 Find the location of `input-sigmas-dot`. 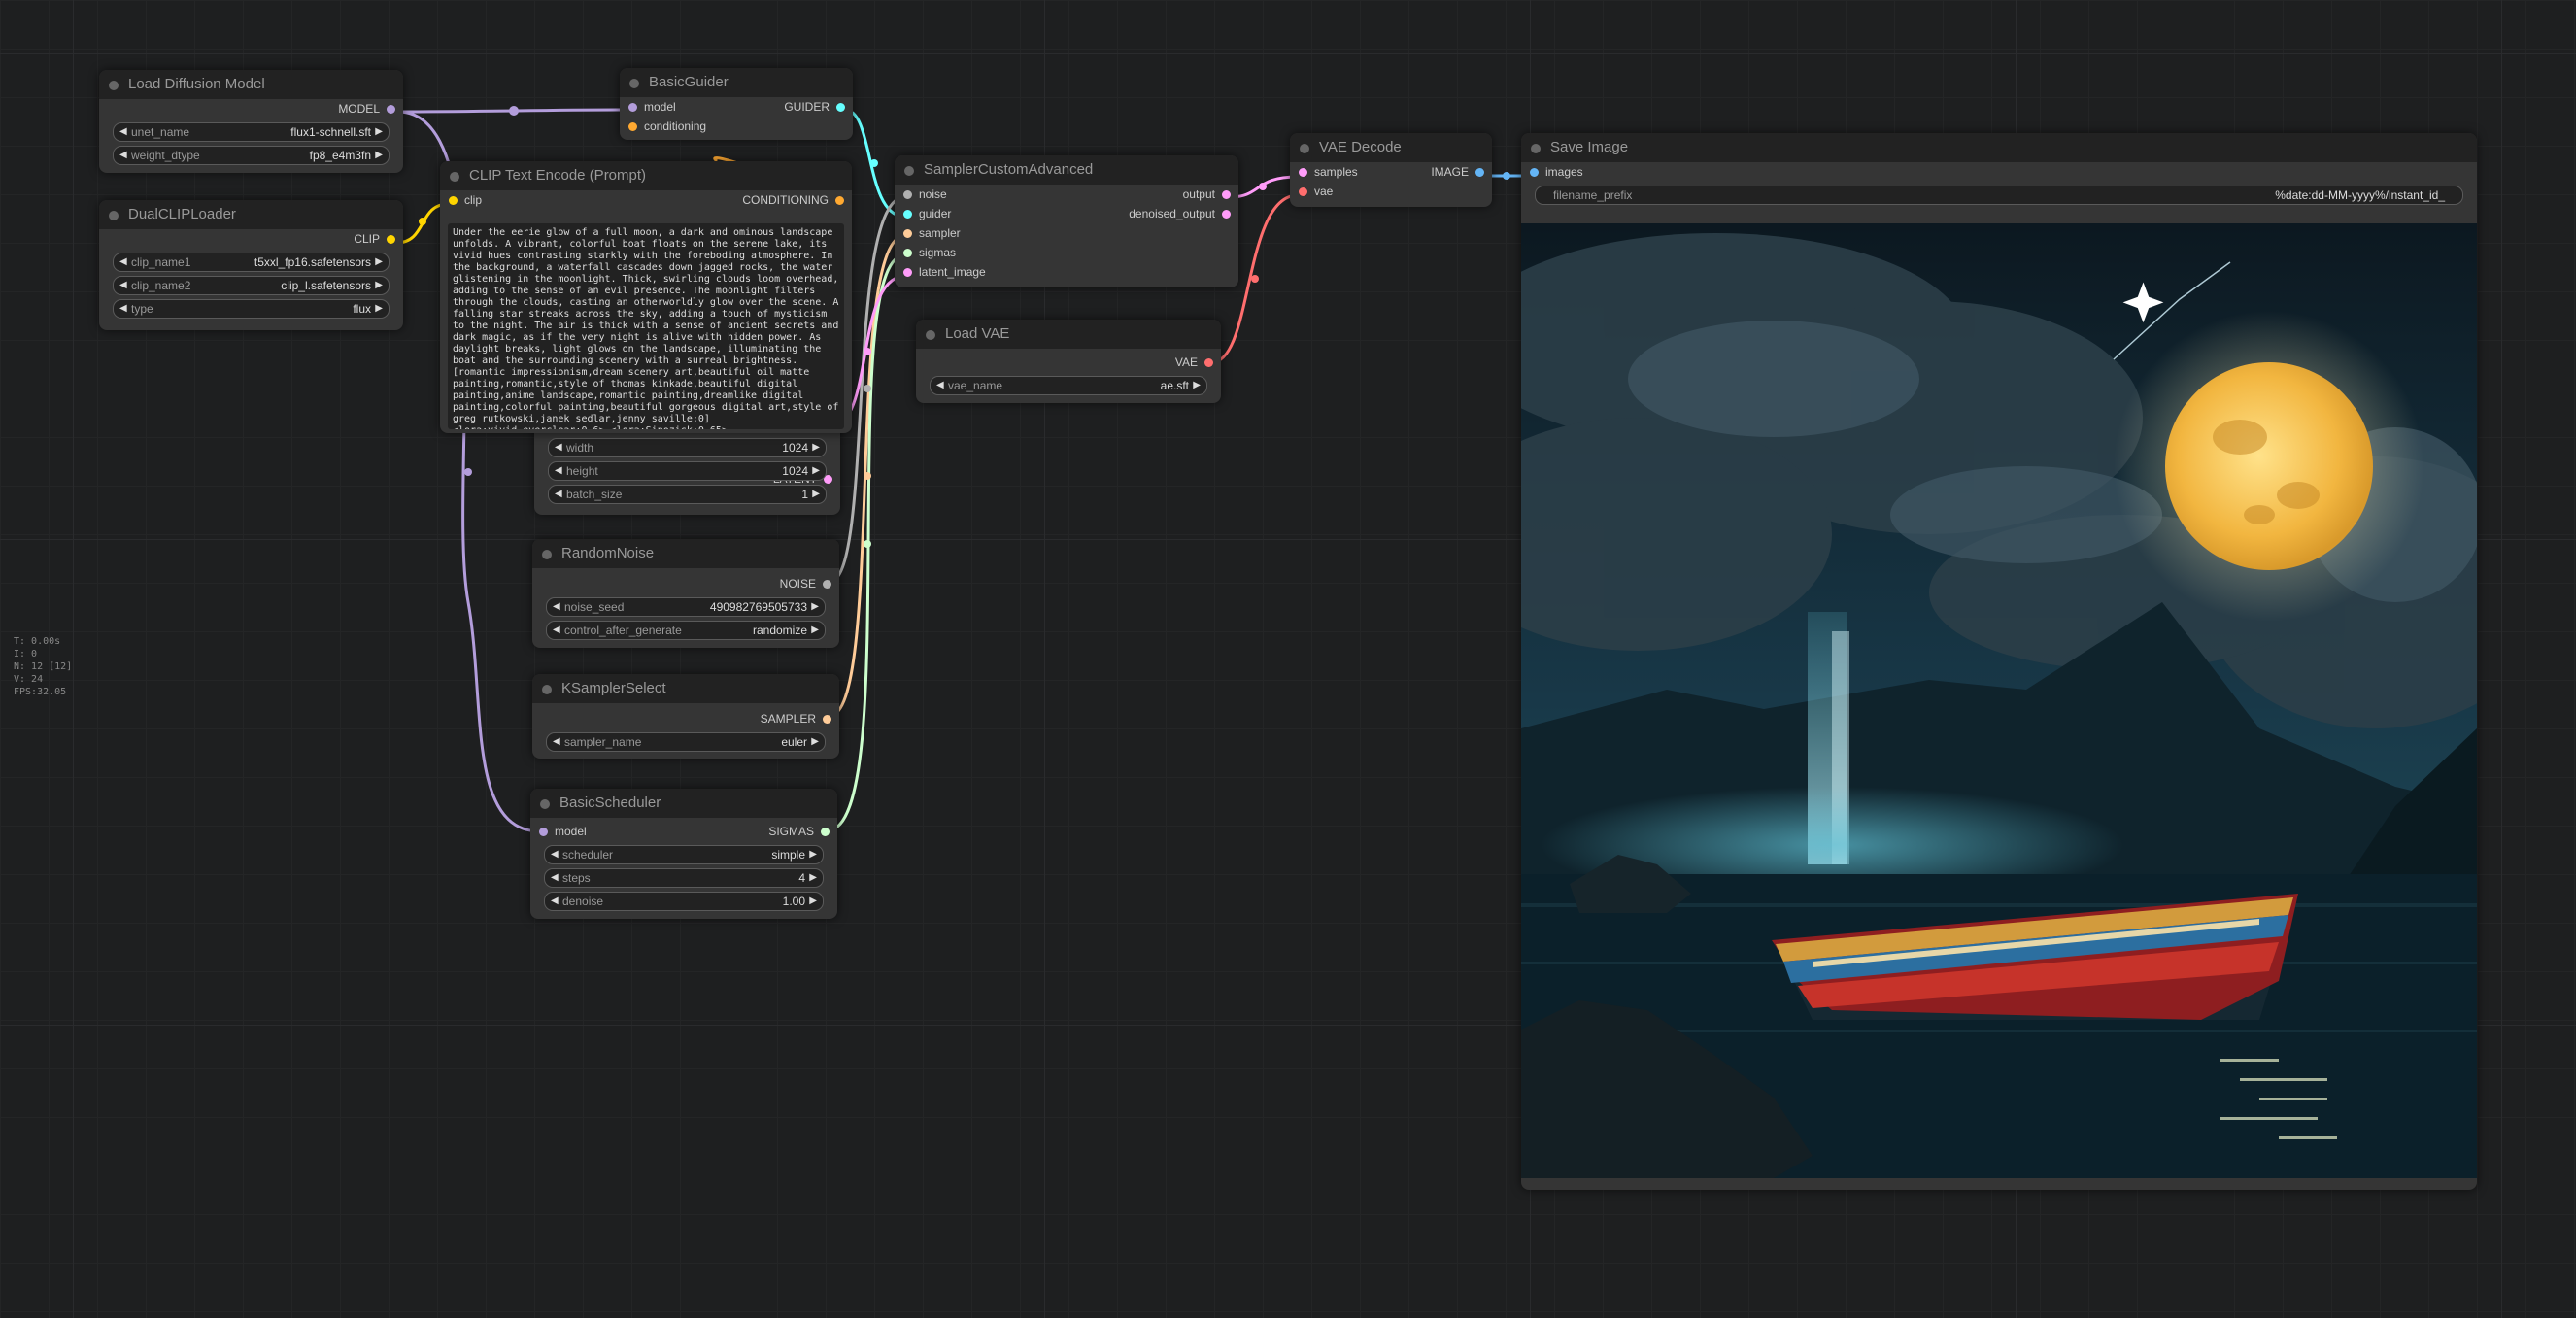

input-sigmas-dot is located at coordinates (907, 253).